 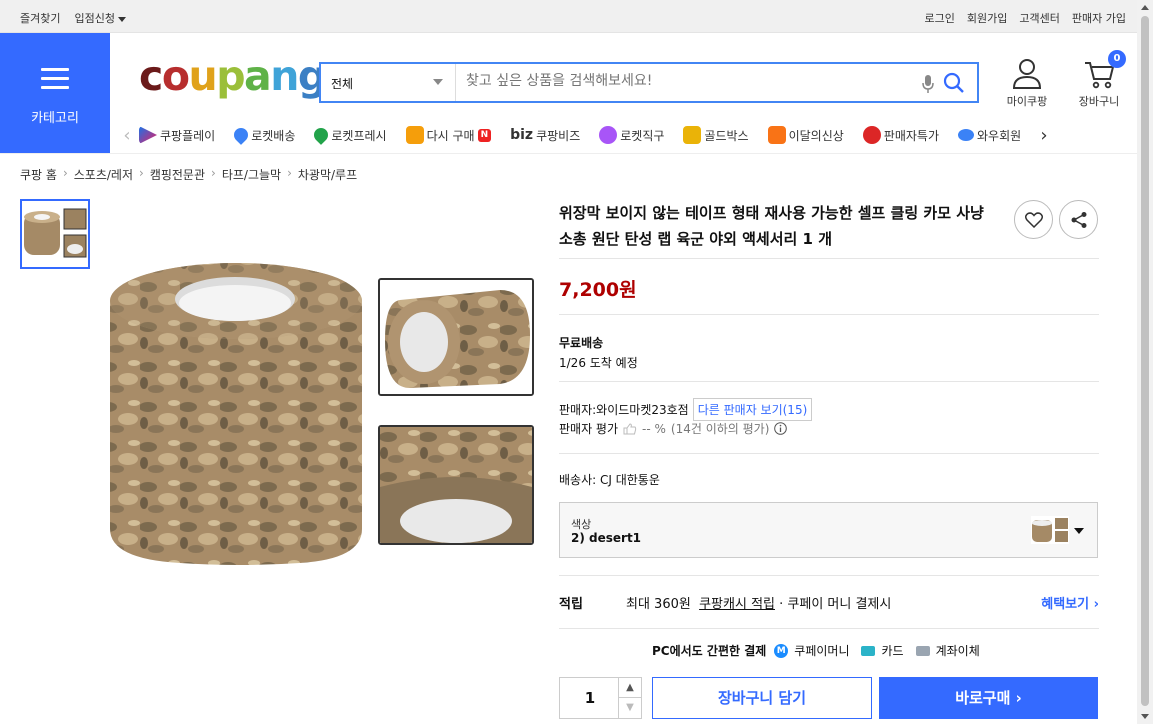 What do you see at coordinates (1039, 18) in the screenshot?
I see `support-link: 고객센터` at bounding box center [1039, 18].